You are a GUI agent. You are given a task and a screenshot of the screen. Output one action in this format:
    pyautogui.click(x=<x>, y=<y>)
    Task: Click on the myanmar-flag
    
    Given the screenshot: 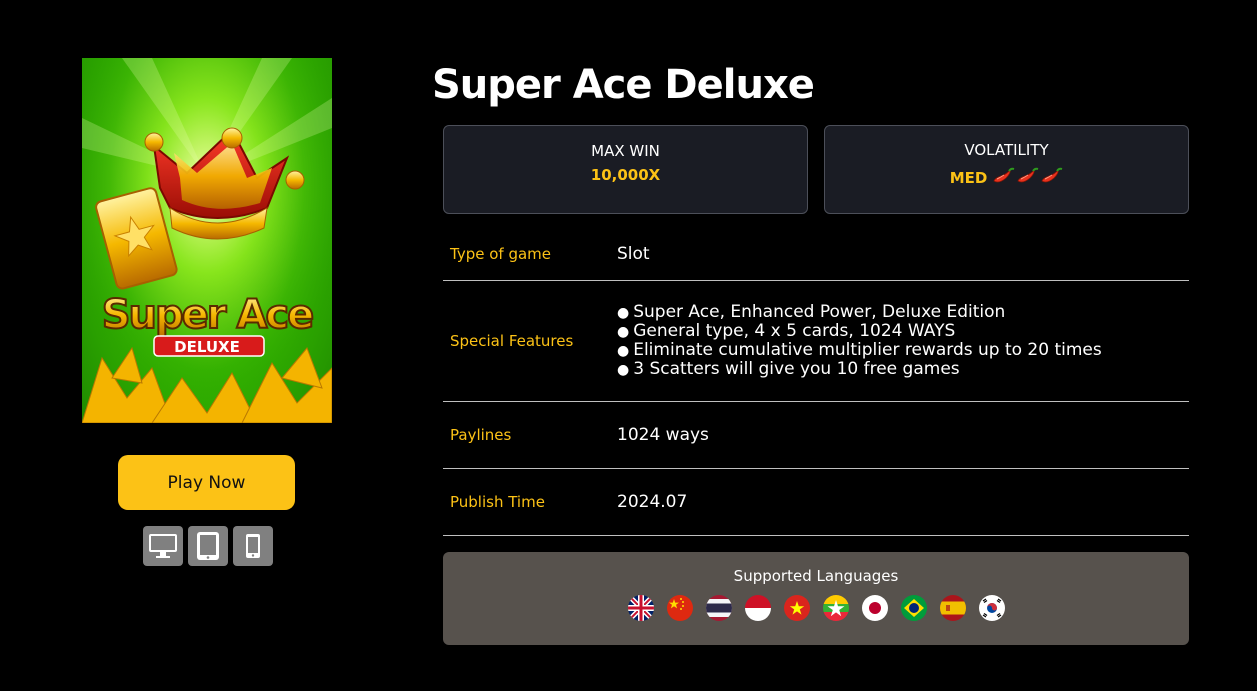 What is the action you would take?
    pyautogui.click(x=835, y=608)
    